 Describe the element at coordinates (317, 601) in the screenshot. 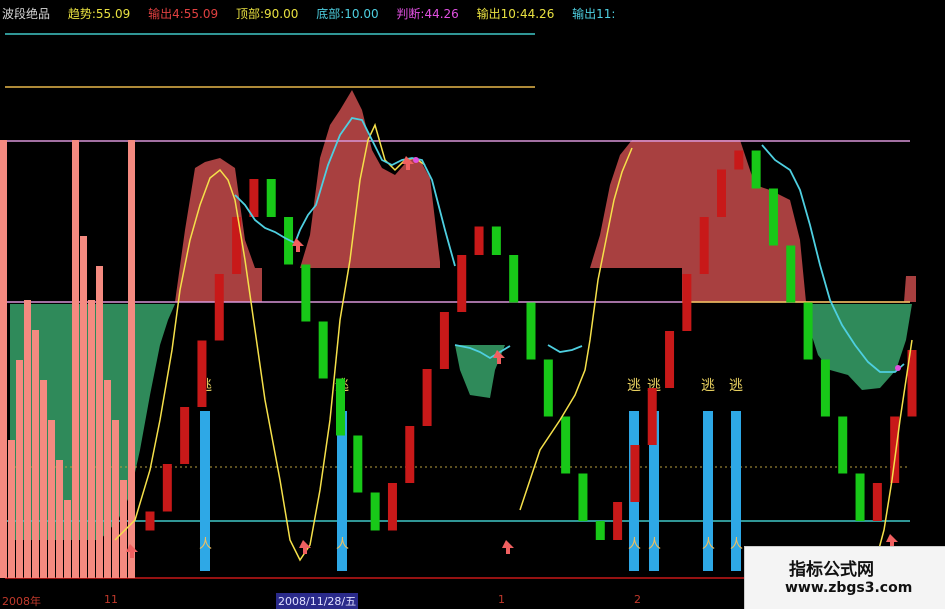

I see `x-label-date: 2008/11/28/五` at that location.